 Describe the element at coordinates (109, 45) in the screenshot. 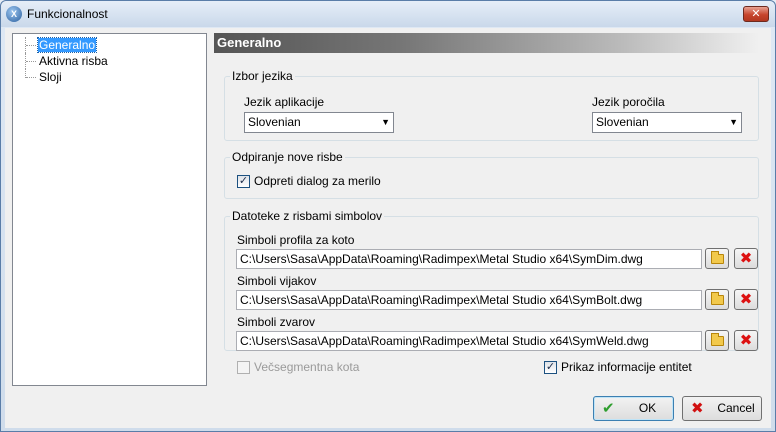

I see `tree-item-generalno: Generalno` at that location.